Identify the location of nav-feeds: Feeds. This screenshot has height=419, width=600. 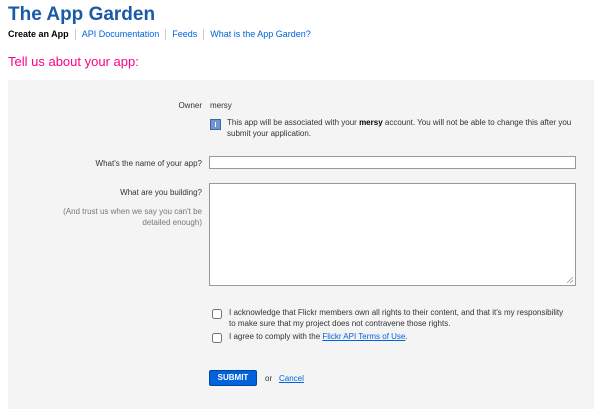
(184, 34).